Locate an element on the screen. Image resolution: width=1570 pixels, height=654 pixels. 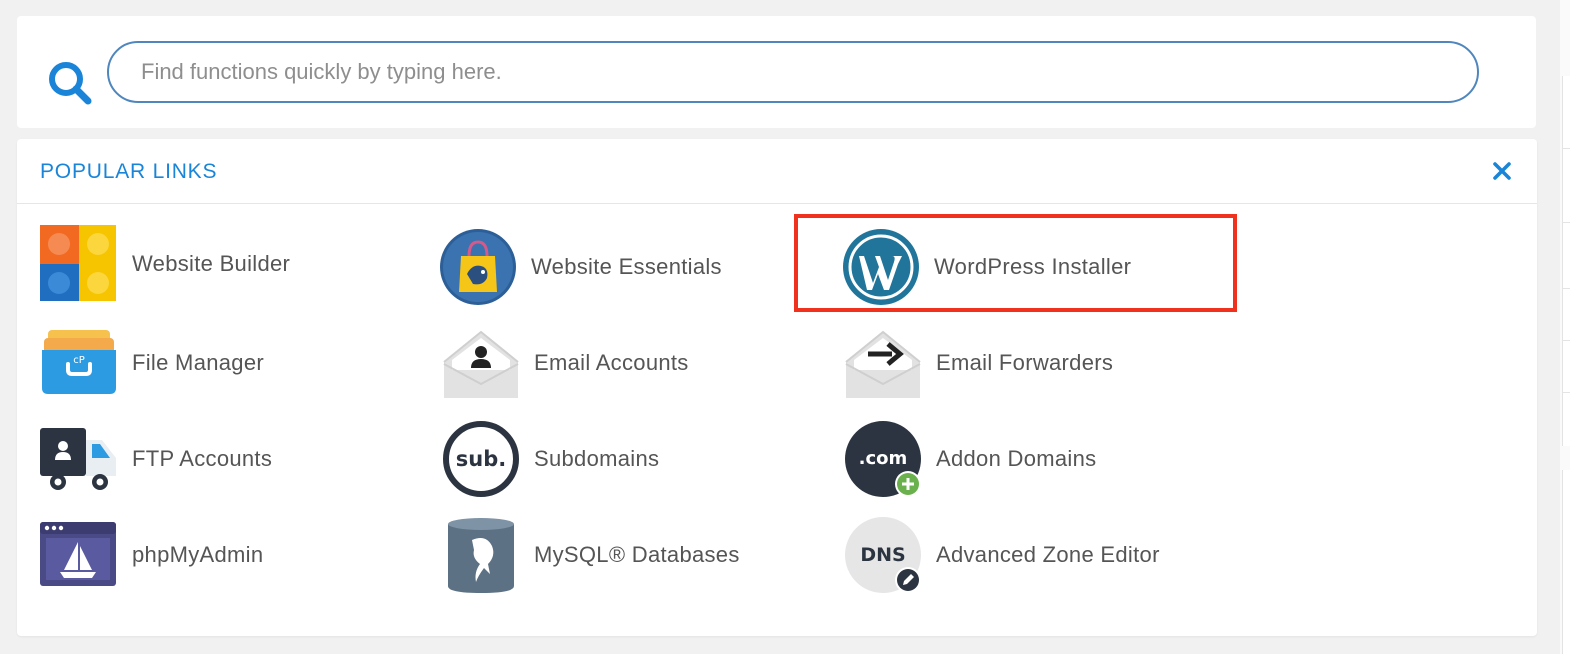
link-email-accounts: Email Accounts is located at coordinates (565, 363).